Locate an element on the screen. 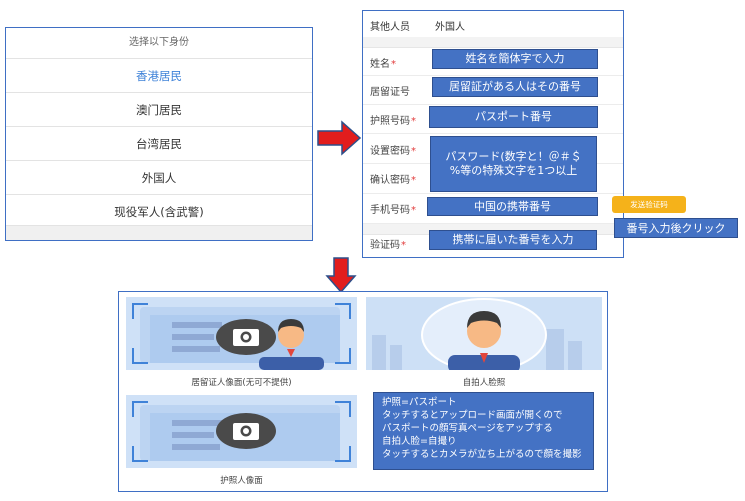 The image size is (745, 501). verify-code-label: 验证码* is located at coordinates (388, 245).